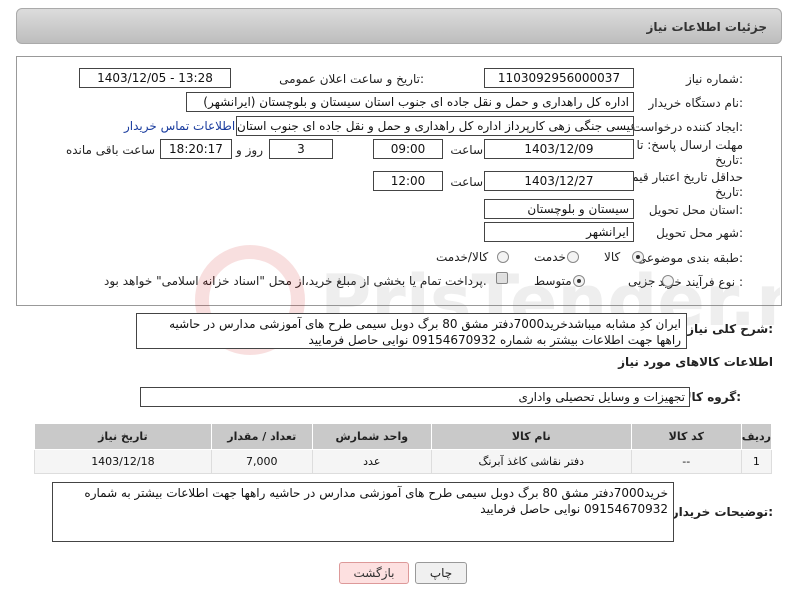  What do you see at coordinates (687, 127) in the screenshot?
I see `creator-label: ایجاد کننده درخواست:` at bounding box center [687, 127].